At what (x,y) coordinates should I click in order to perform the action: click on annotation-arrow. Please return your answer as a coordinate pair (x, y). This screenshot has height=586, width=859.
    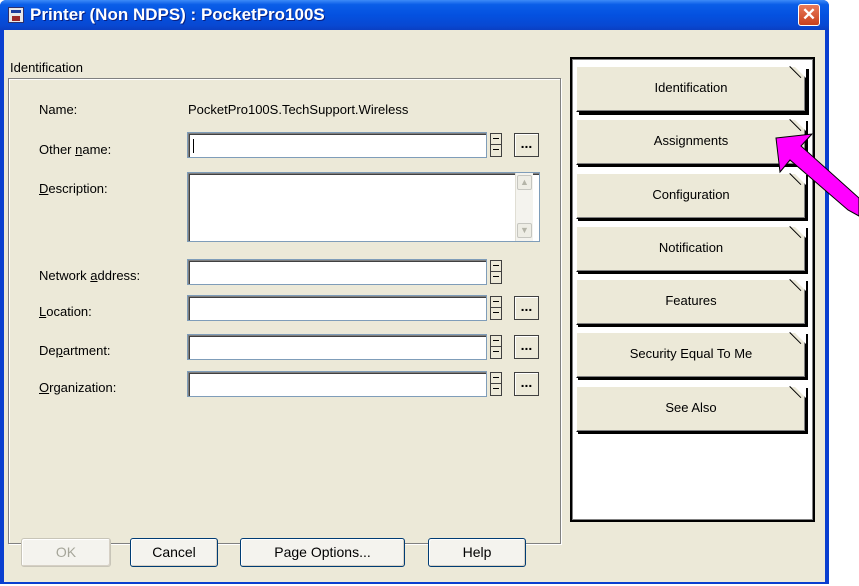
    Looking at the image, I should click on (817, 175).